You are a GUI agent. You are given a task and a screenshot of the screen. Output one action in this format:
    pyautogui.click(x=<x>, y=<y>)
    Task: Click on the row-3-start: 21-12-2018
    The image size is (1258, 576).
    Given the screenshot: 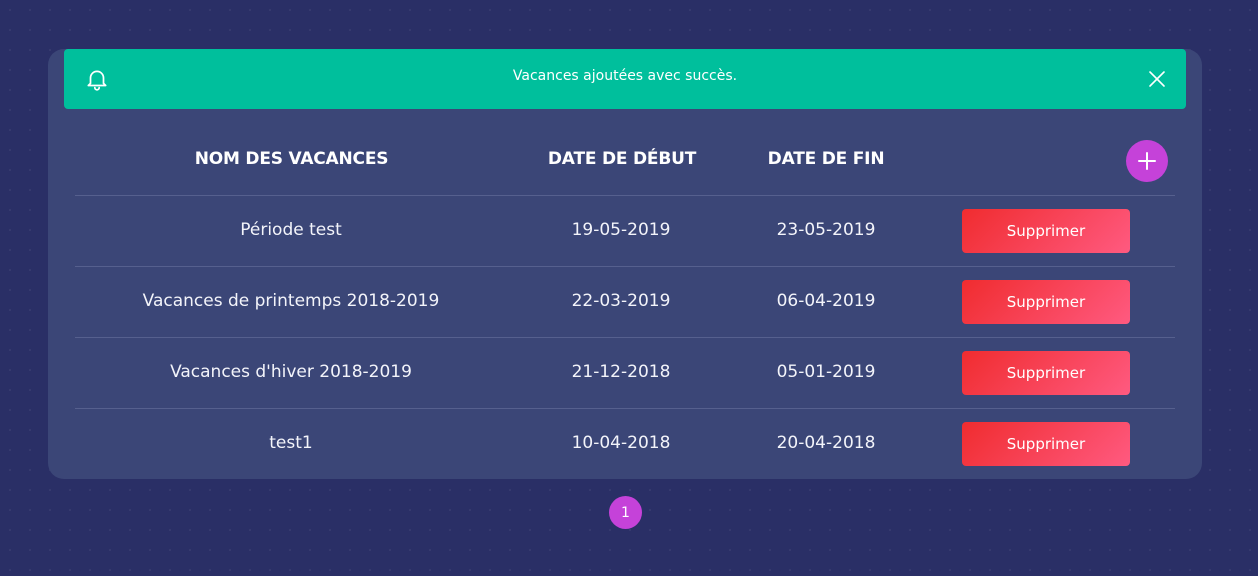 What is the action you would take?
    pyautogui.click(x=621, y=372)
    